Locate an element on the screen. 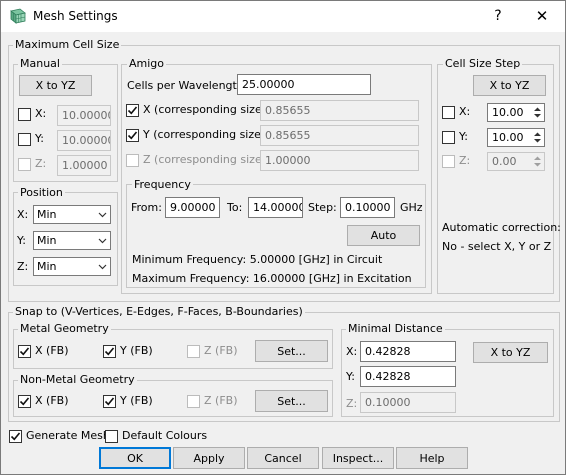  position-y-label: Y: is located at coordinates (21, 240).